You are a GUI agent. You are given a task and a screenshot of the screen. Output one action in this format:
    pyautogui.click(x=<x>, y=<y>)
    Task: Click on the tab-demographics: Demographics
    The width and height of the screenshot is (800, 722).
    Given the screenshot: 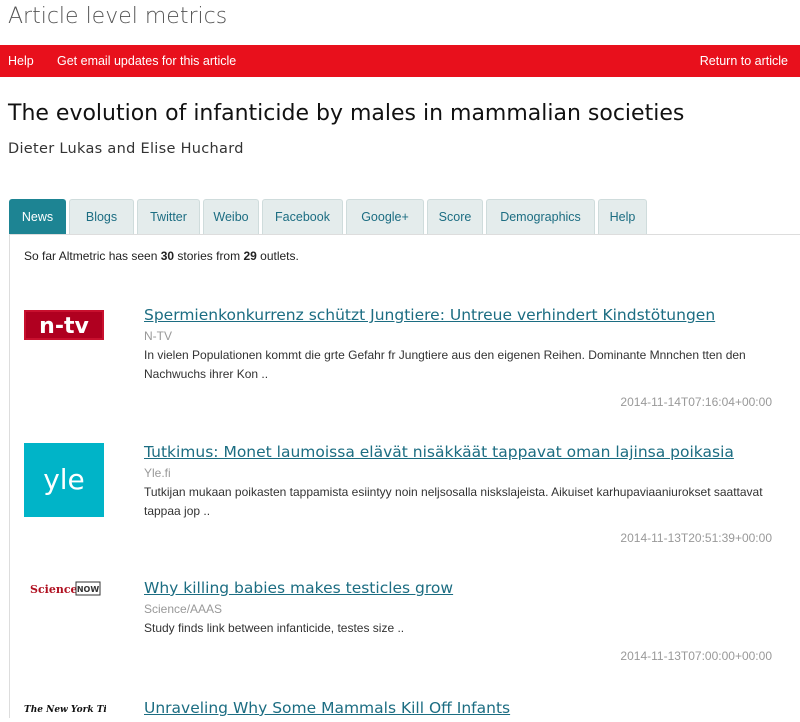 What is the action you would take?
    pyautogui.click(x=540, y=216)
    